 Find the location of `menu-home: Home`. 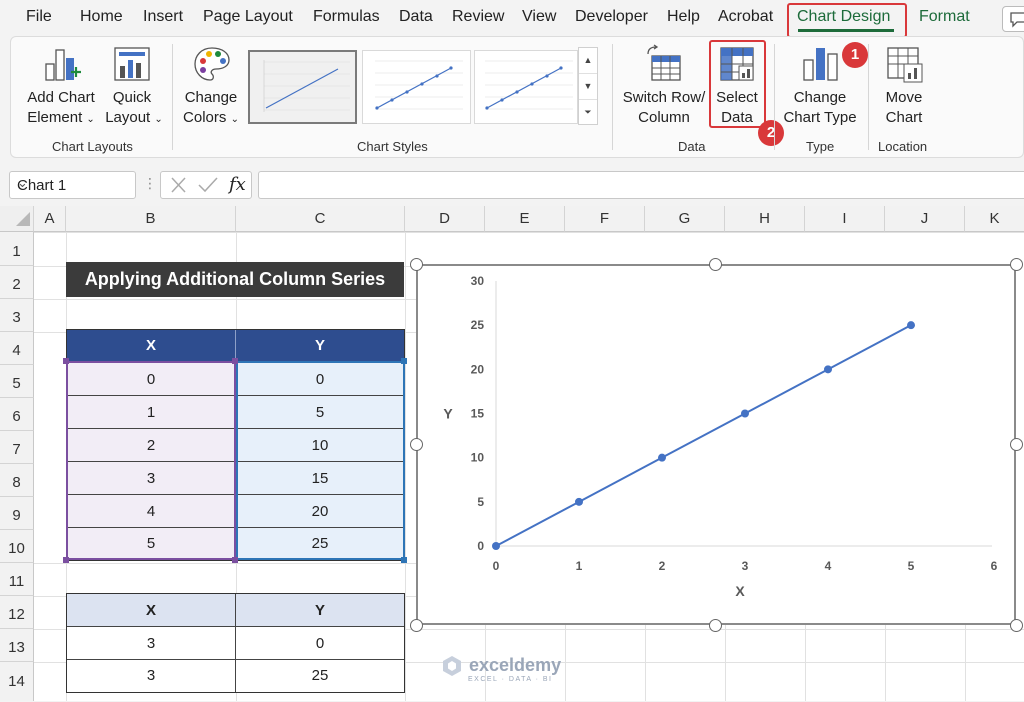

menu-home: Home is located at coordinates (101, 17).